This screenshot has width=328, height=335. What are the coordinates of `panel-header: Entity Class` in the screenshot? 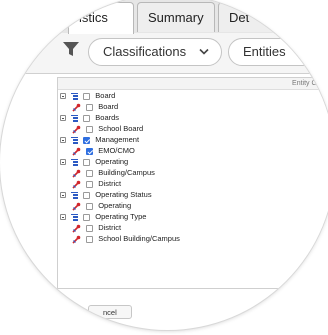 It's located at (193, 84).